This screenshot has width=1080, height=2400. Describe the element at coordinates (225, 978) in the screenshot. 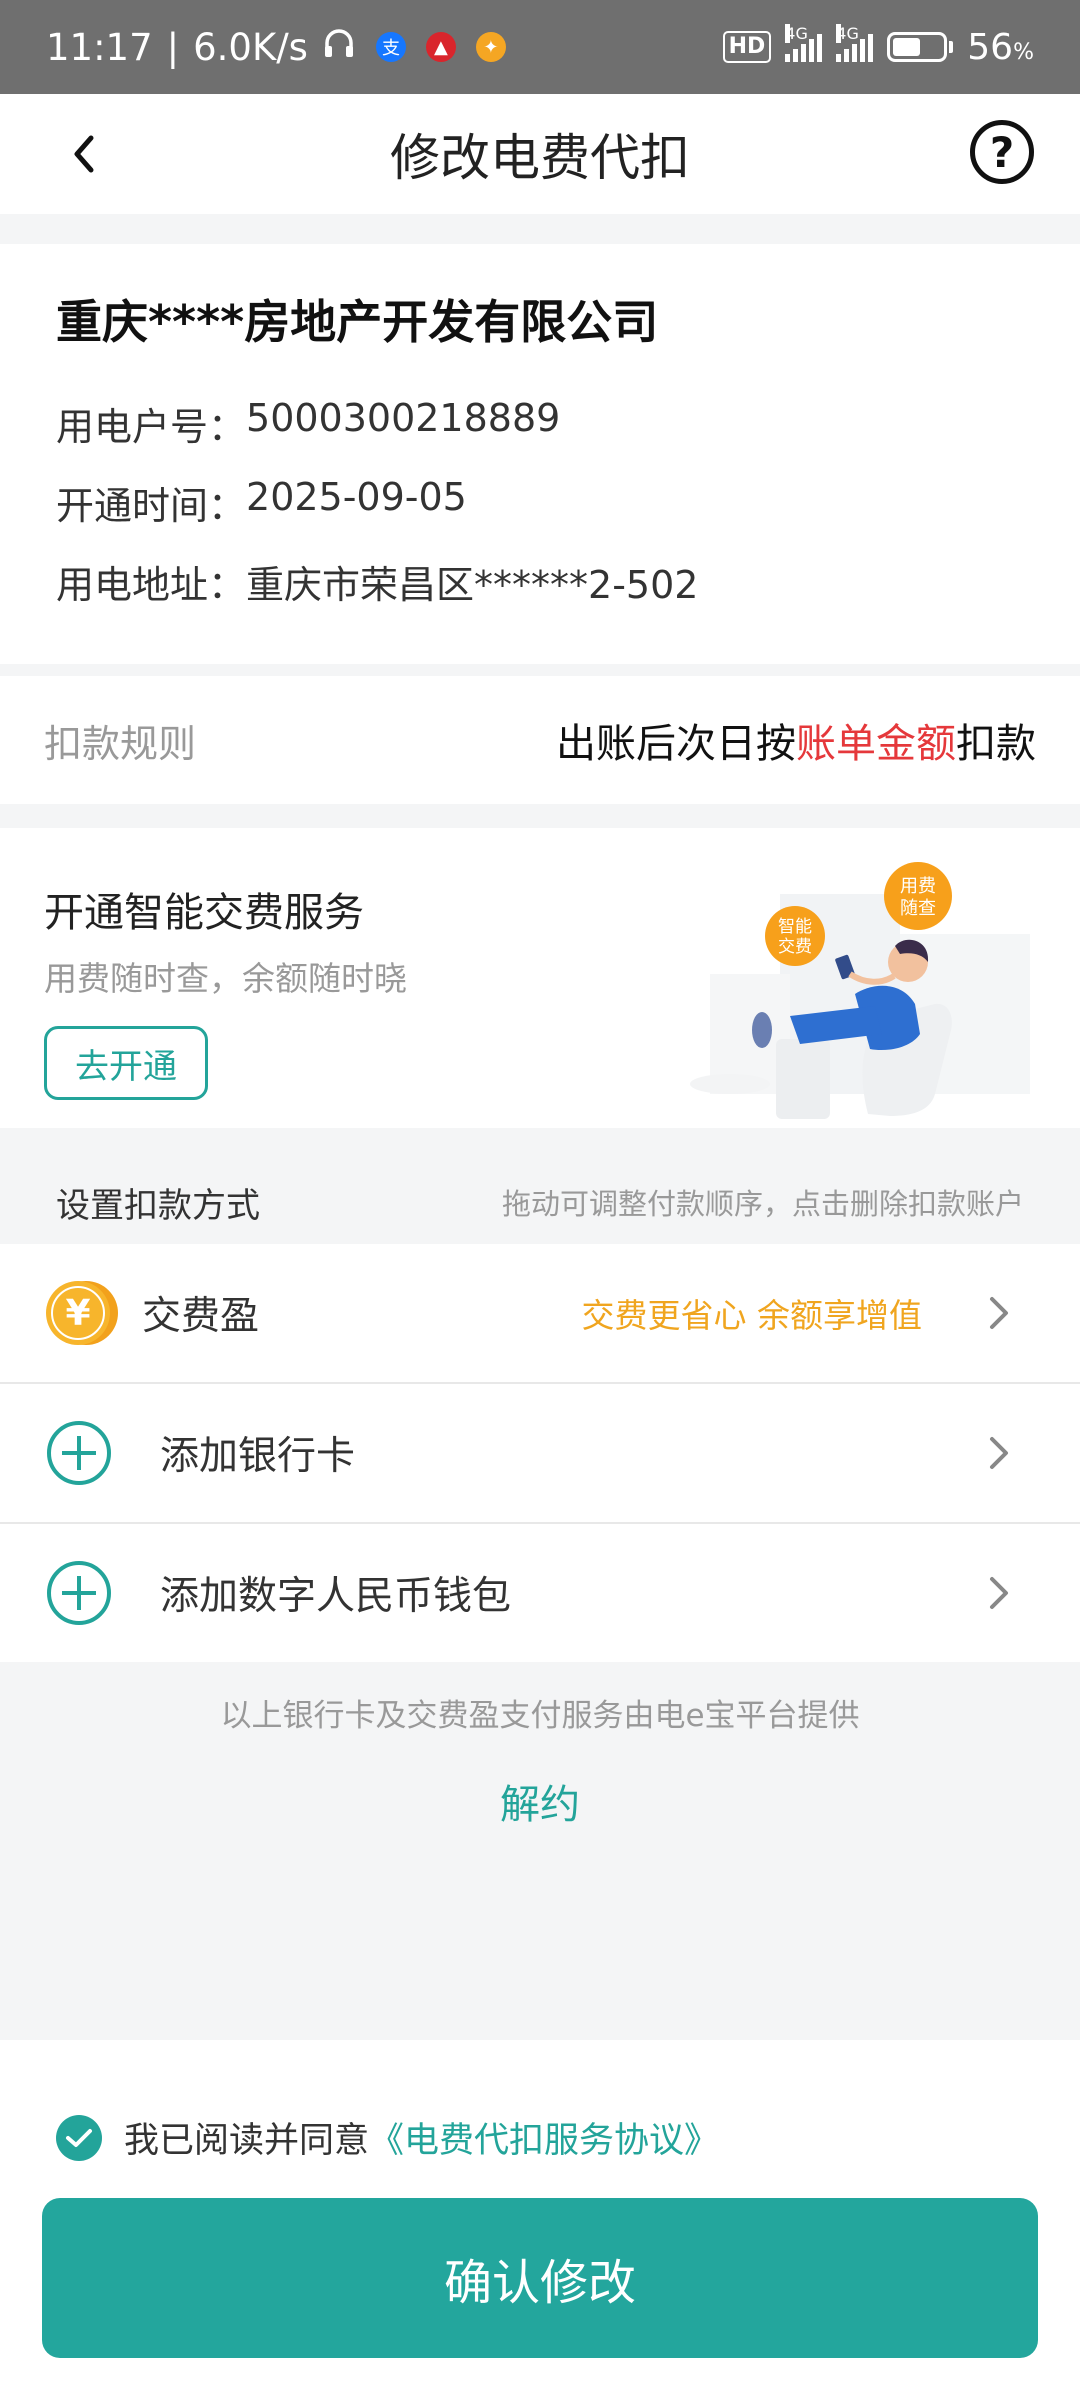

I see `promo-subtitle: 用费随时查，余额随时晓` at that location.